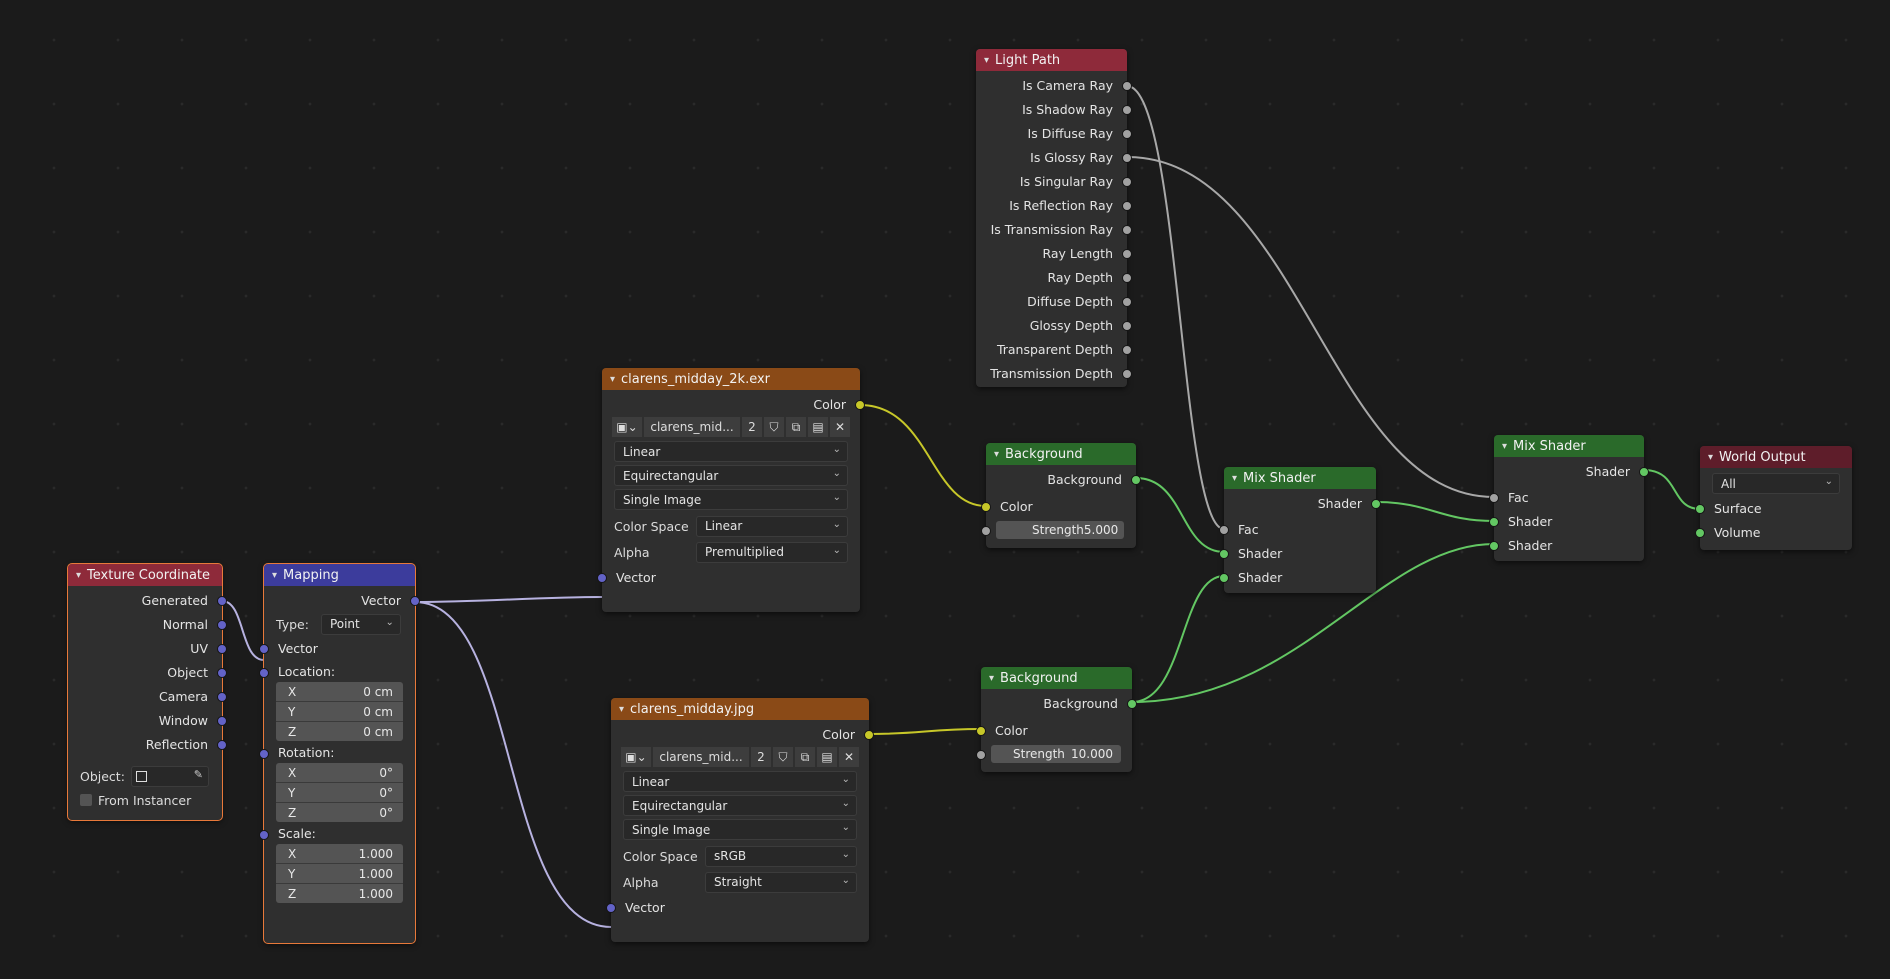  Describe the element at coordinates (1060, 530) in the screenshot. I see `strength-field: Strength 5.000` at that location.